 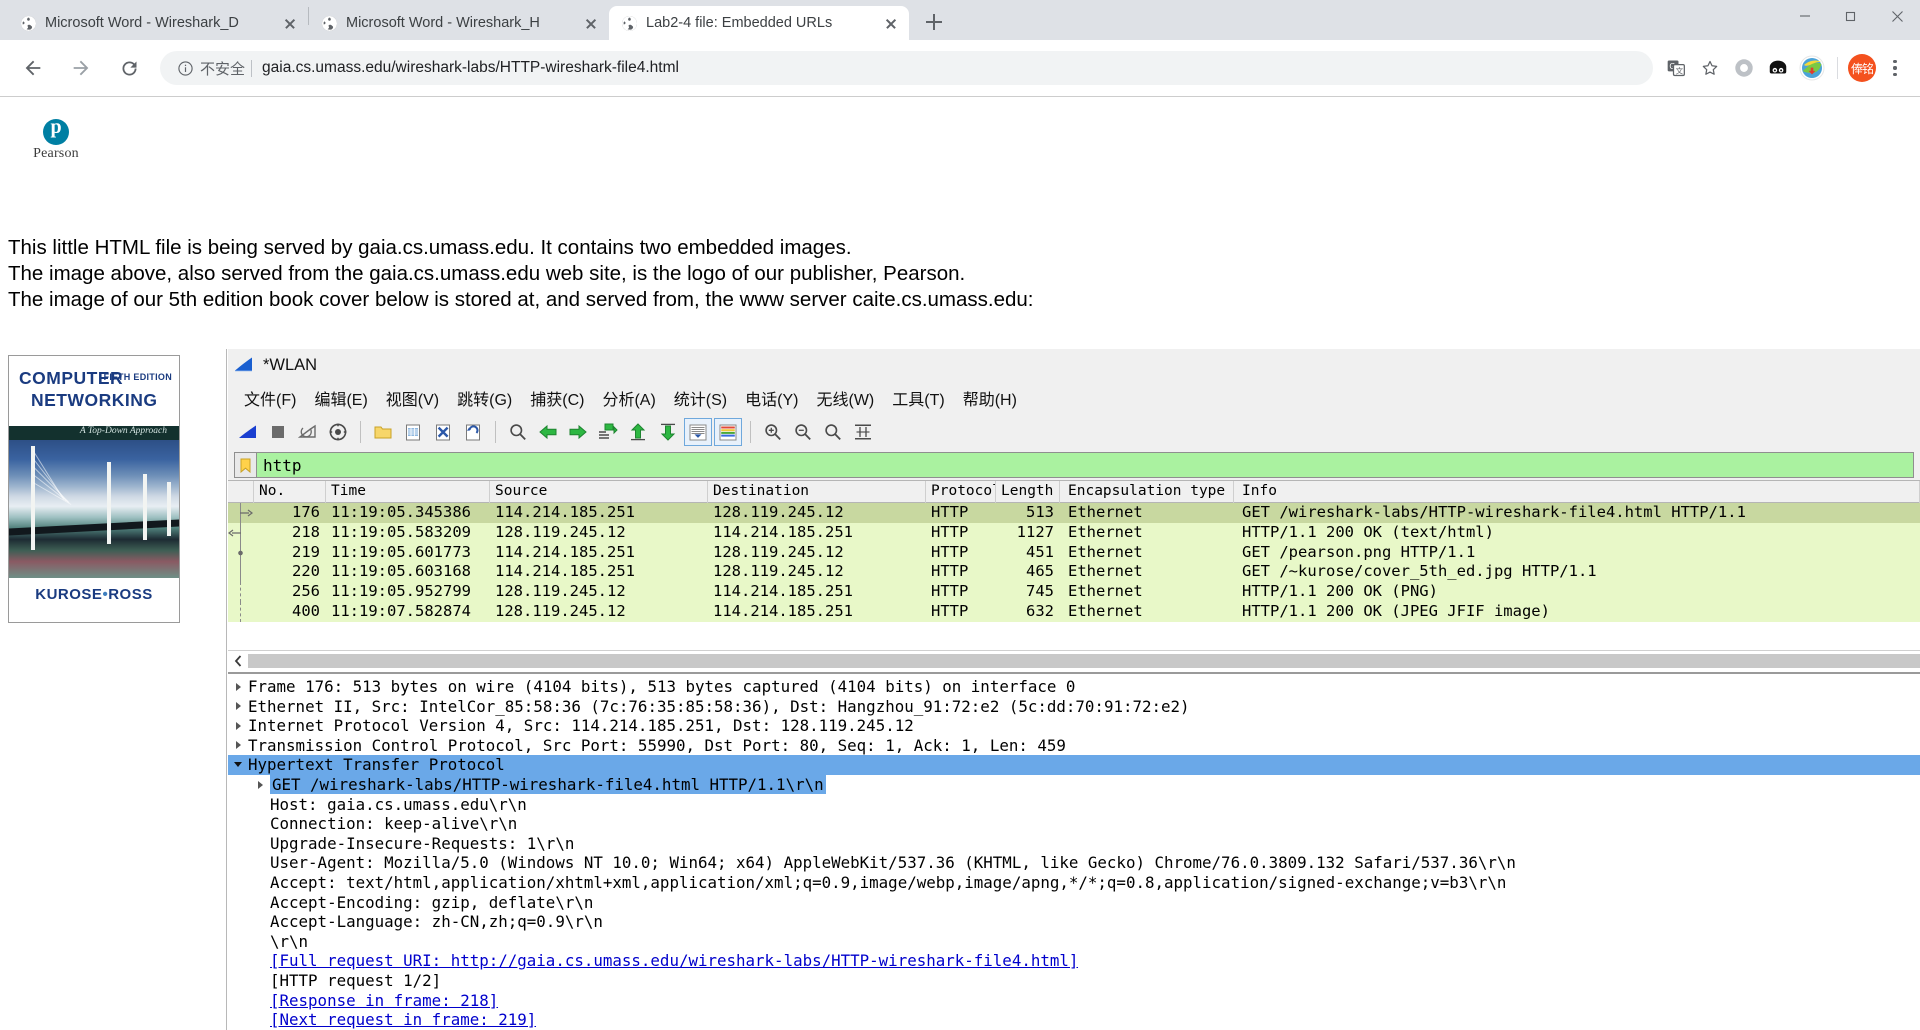 I want to click on stop-capture-icon, so click(x=278, y=432).